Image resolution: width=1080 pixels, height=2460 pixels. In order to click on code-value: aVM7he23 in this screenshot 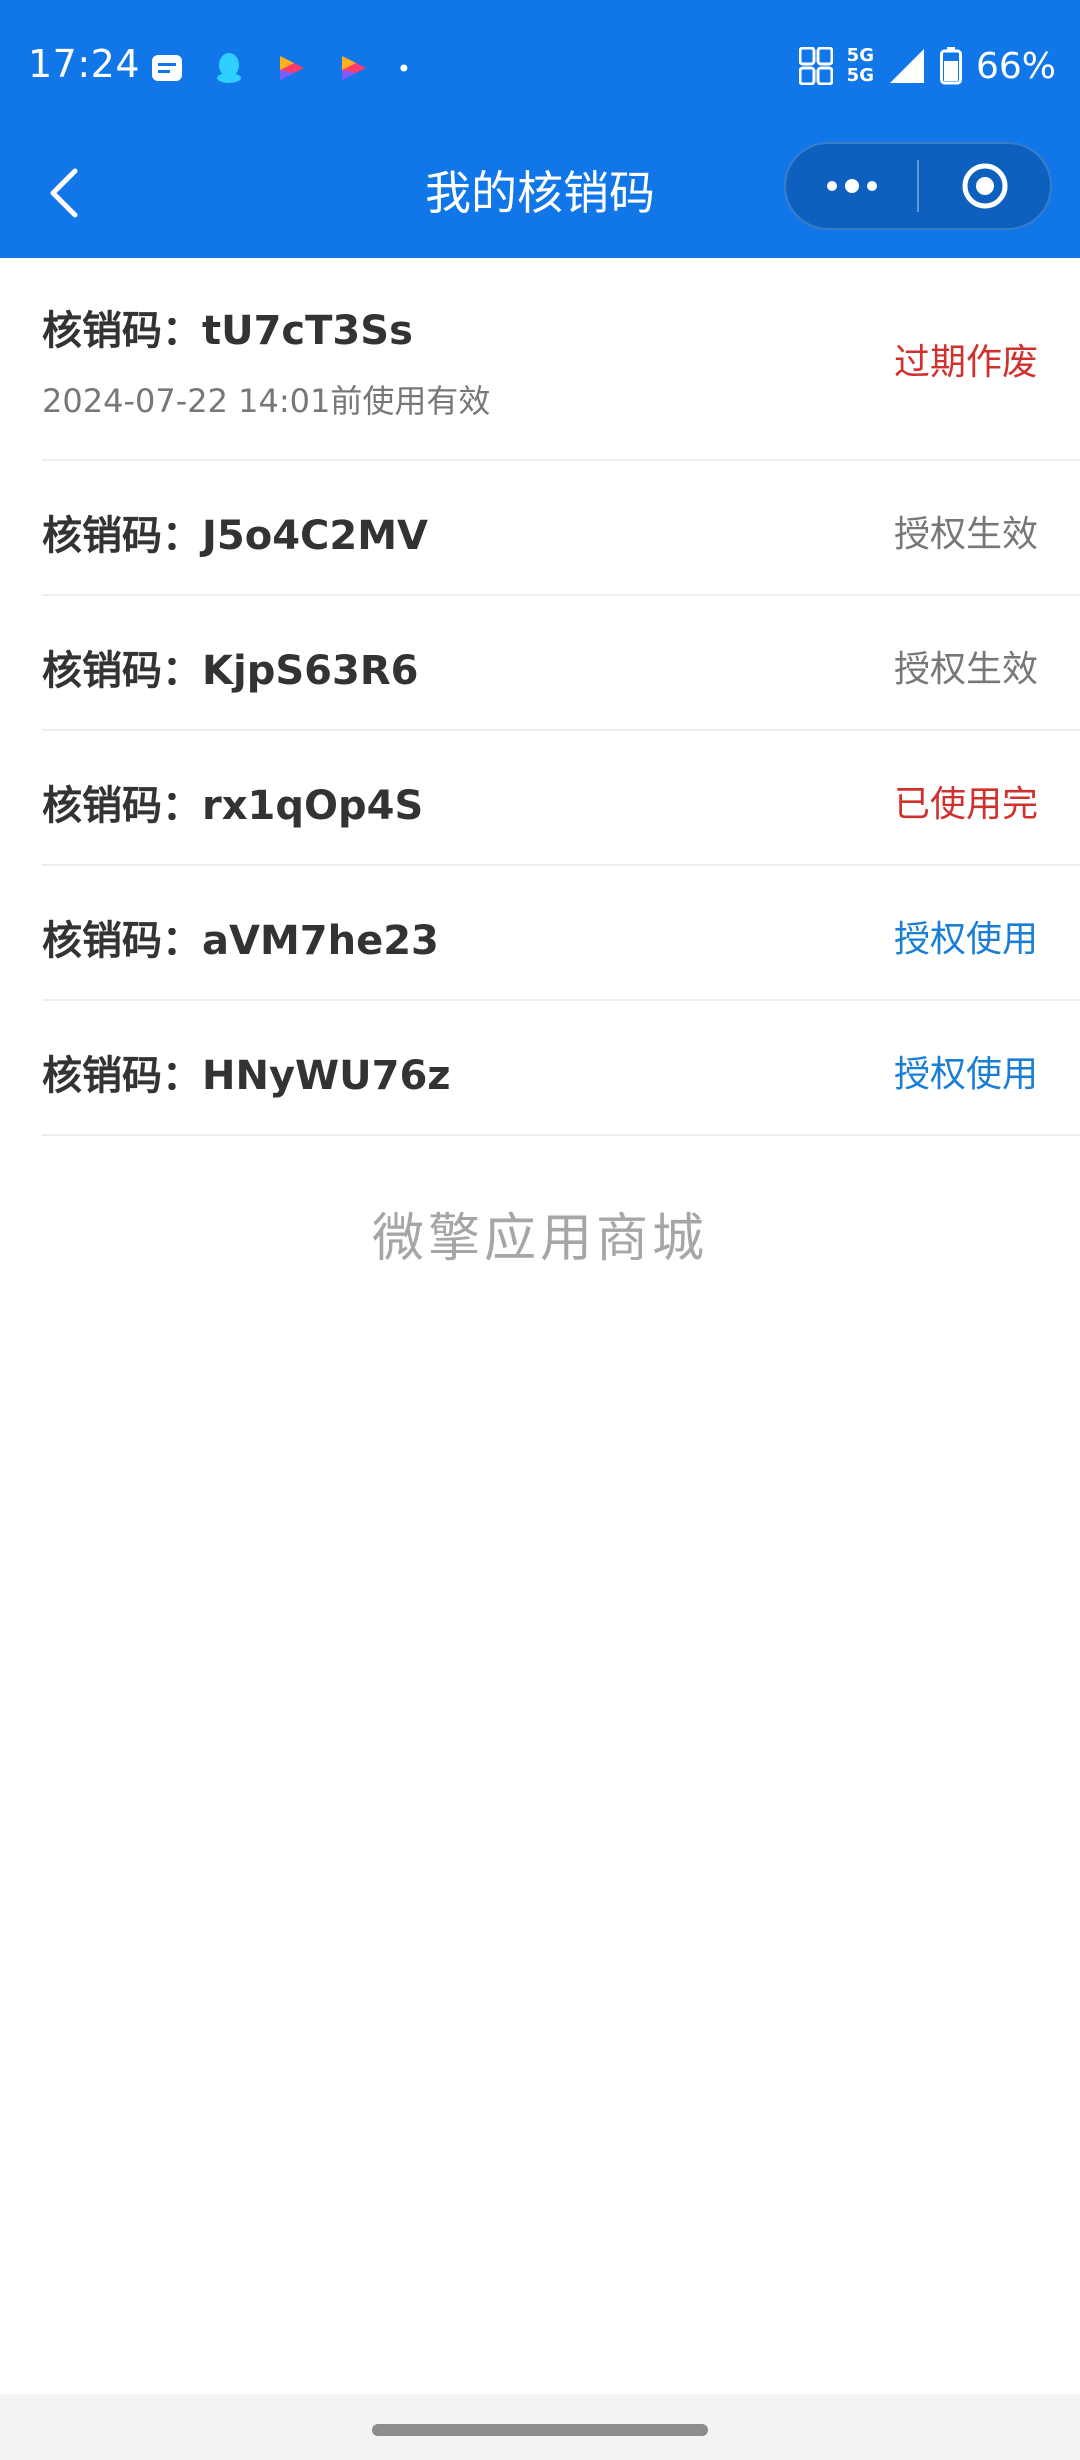, I will do `click(320, 941)`.